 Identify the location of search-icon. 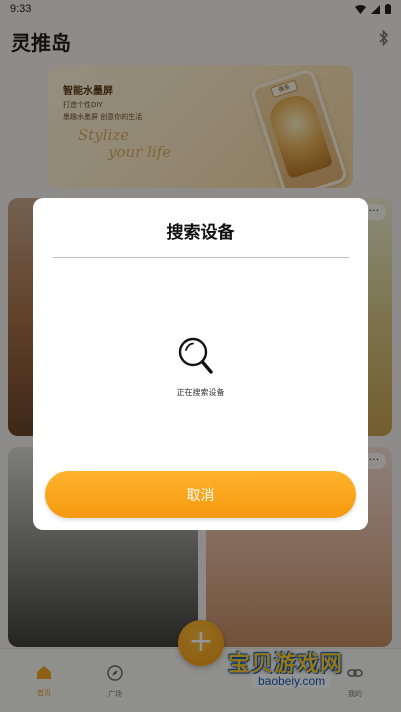
(195, 355).